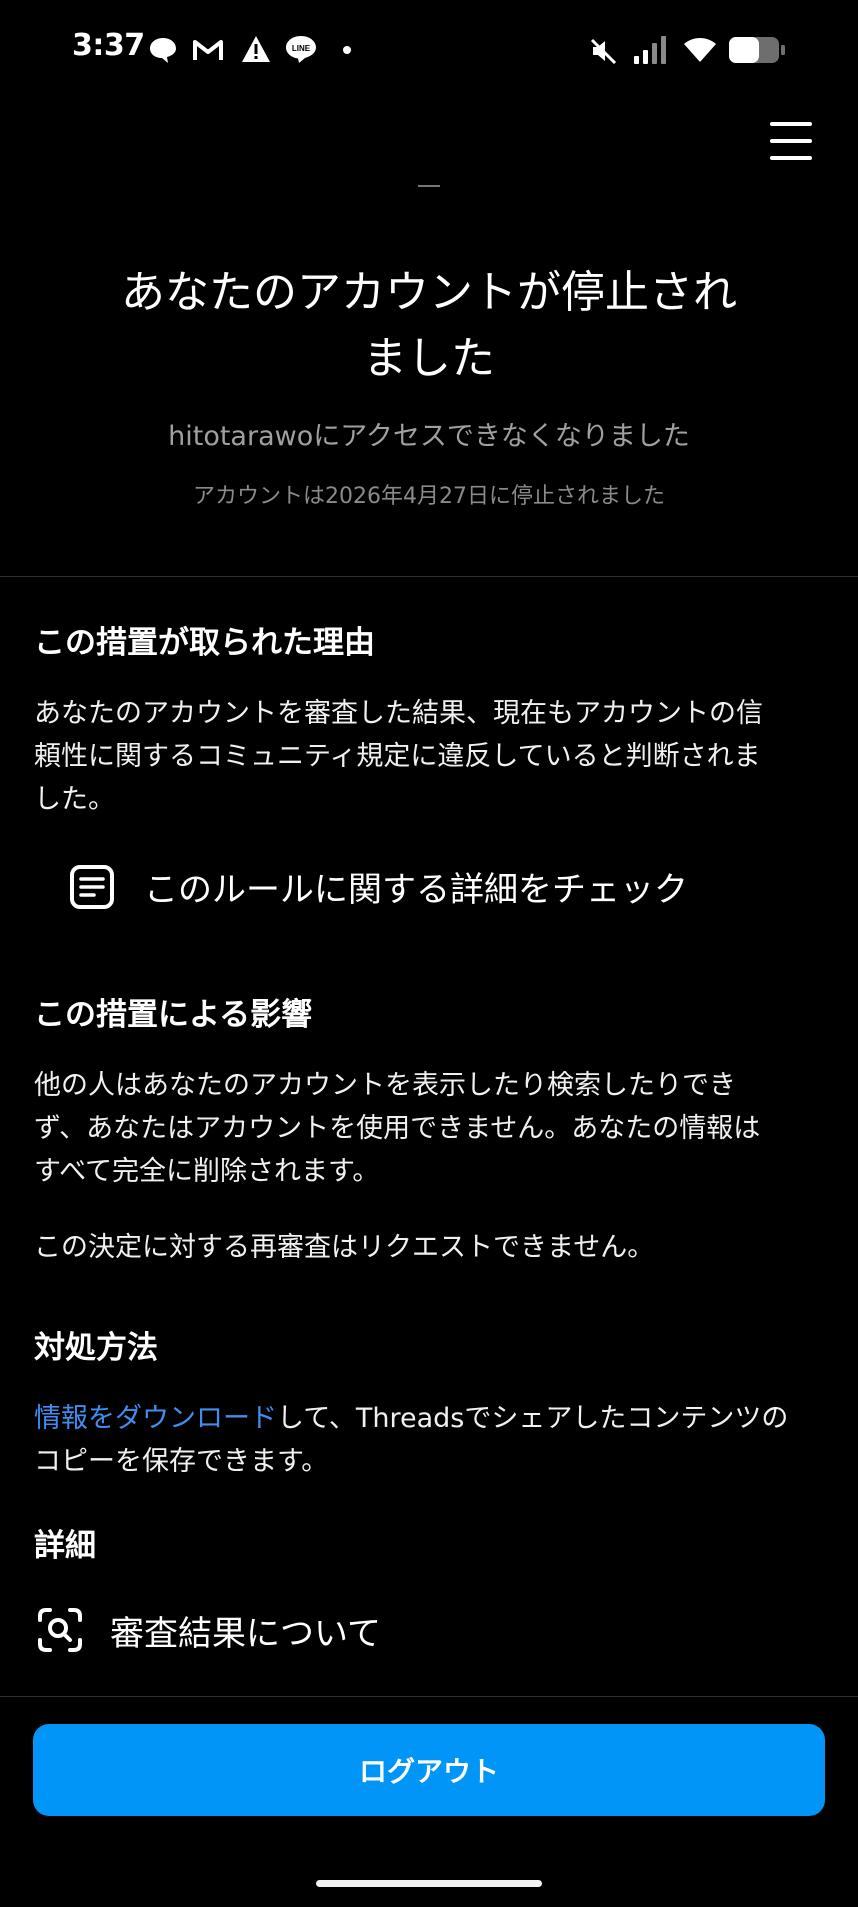 Image resolution: width=858 pixels, height=1907 pixels. Describe the element at coordinates (344, 1247) in the screenshot. I see `no-review-notice: この決定に対する再審査はリクエストできません。` at that location.